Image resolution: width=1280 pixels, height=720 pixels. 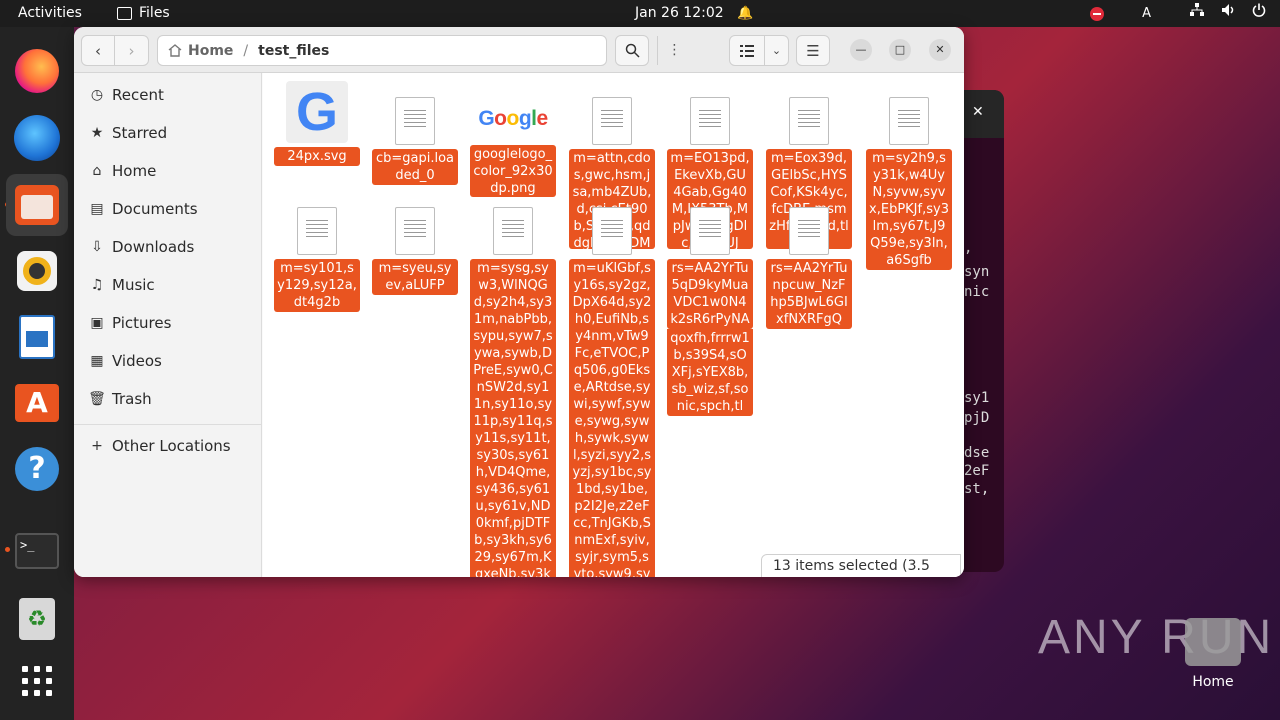 What do you see at coordinates (1097, 13) in the screenshot?
I see `do-not-disturb-icon` at bounding box center [1097, 13].